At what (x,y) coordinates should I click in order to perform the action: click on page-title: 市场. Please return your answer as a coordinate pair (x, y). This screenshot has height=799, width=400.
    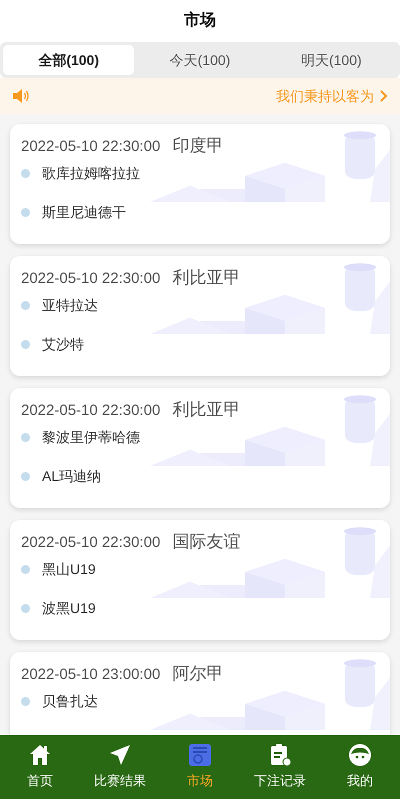
    Looking at the image, I should click on (200, 20).